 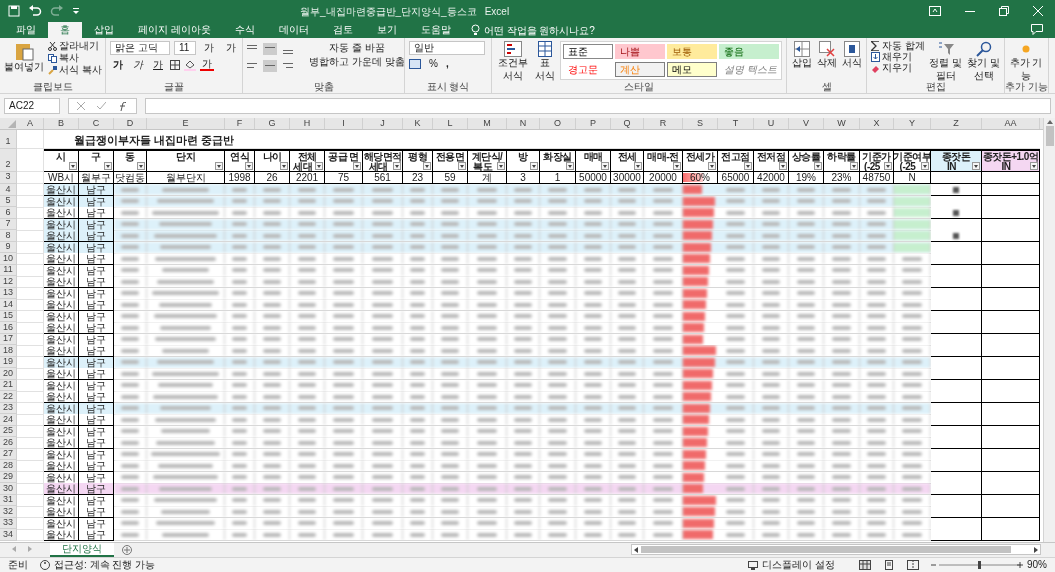 I want to click on column-header: AA, so click(x=1011, y=123).